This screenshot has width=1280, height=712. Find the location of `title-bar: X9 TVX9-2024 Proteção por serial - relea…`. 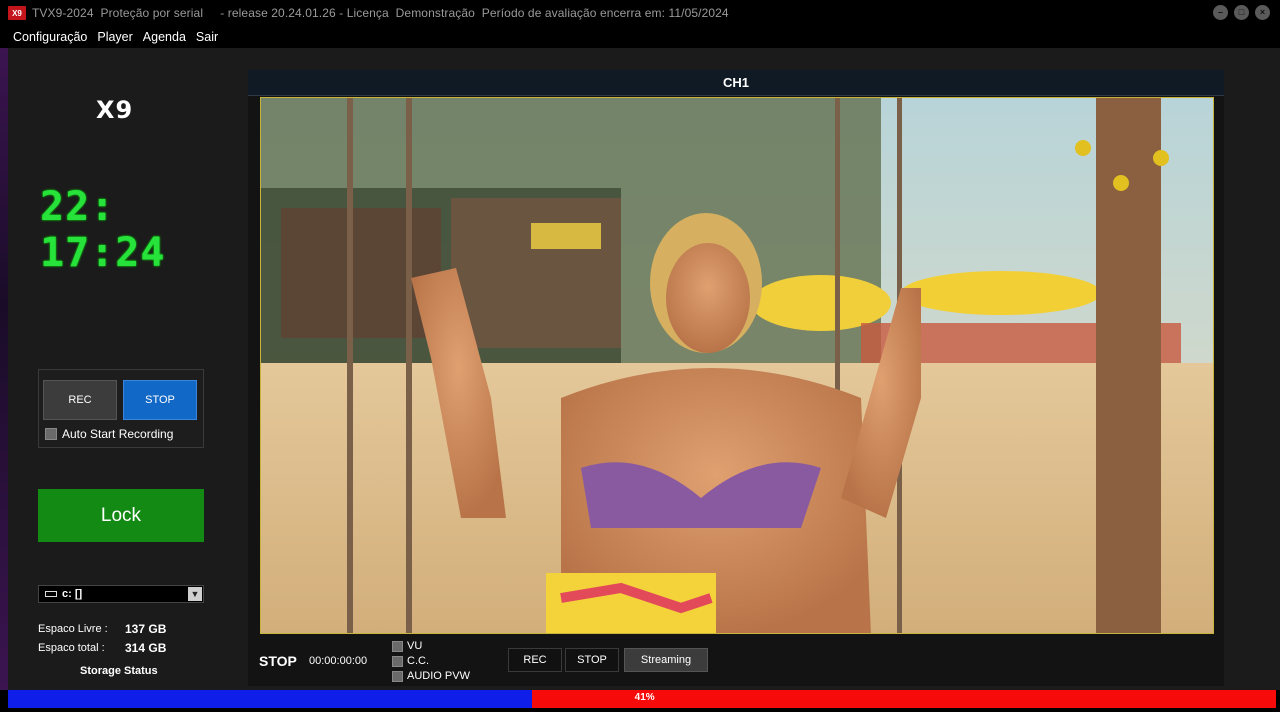

title-bar: X9 TVX9-2024 Proteção por serial - relea… is located at coordinates (640, 13).